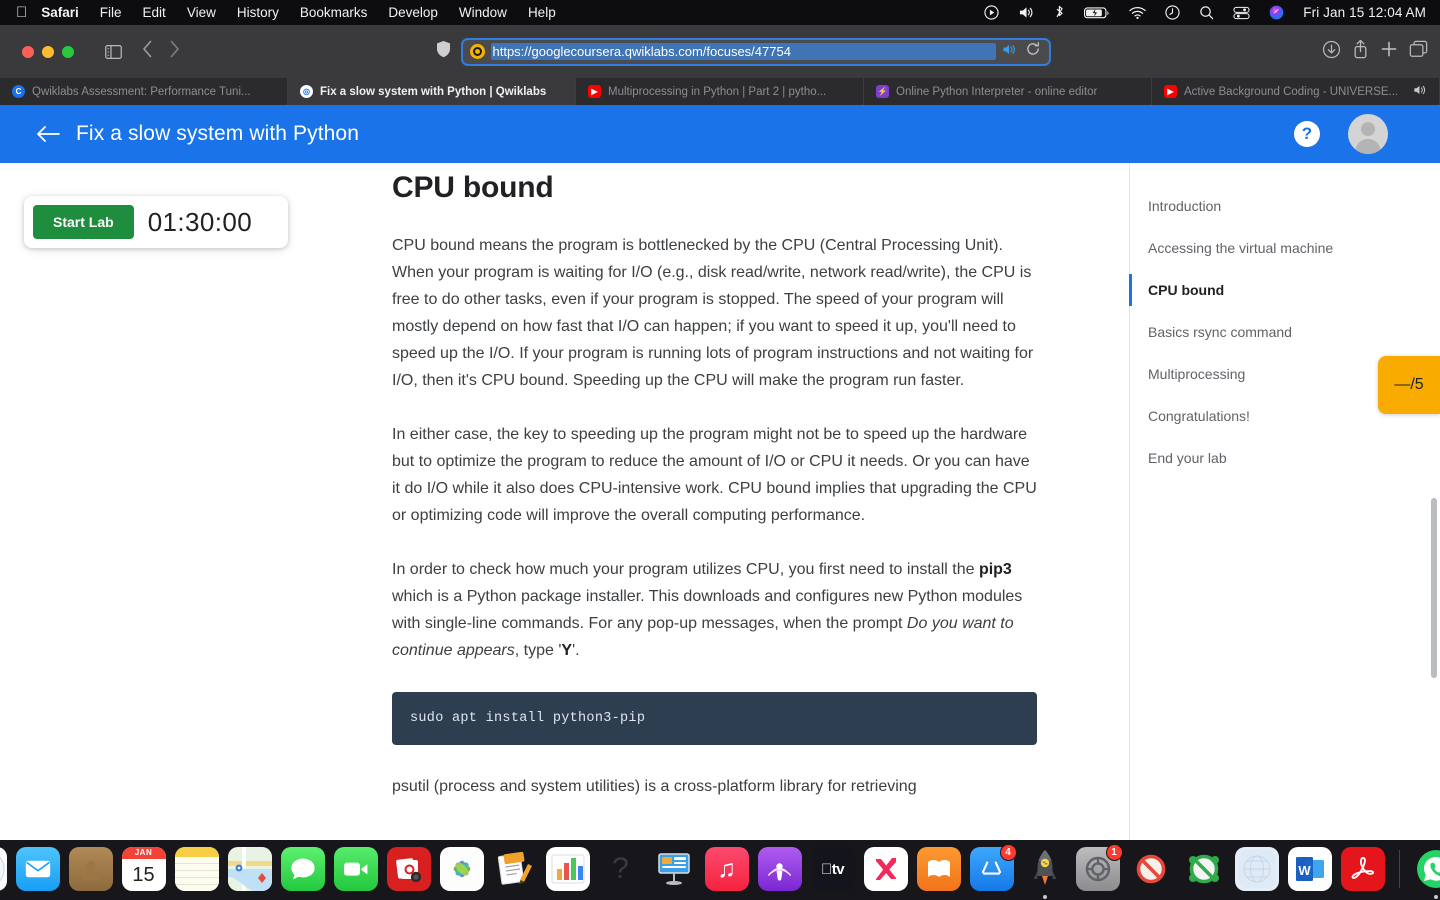  Describe the element at coordinates (1368, 134) in the screenshot. I see `avatar` at that location.